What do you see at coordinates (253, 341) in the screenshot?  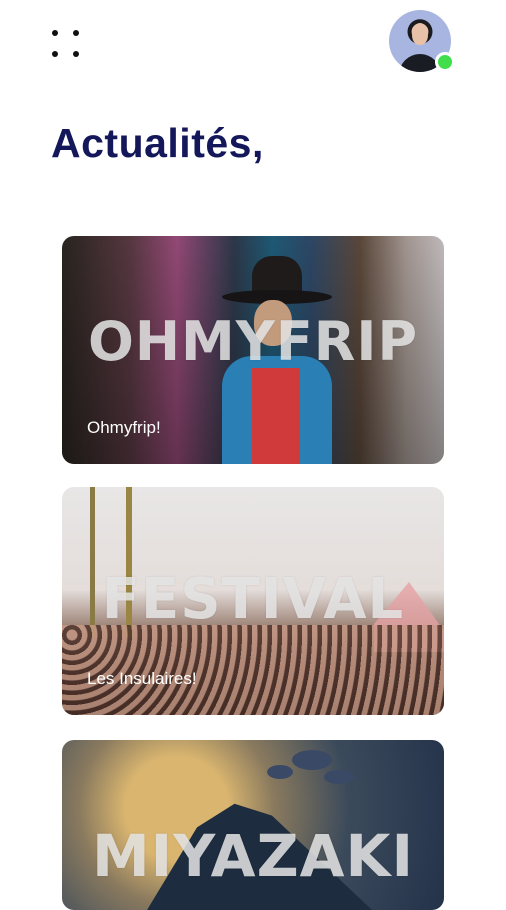 I see `card-headline: OHMYFRIP` at bounding box center [253, 341].